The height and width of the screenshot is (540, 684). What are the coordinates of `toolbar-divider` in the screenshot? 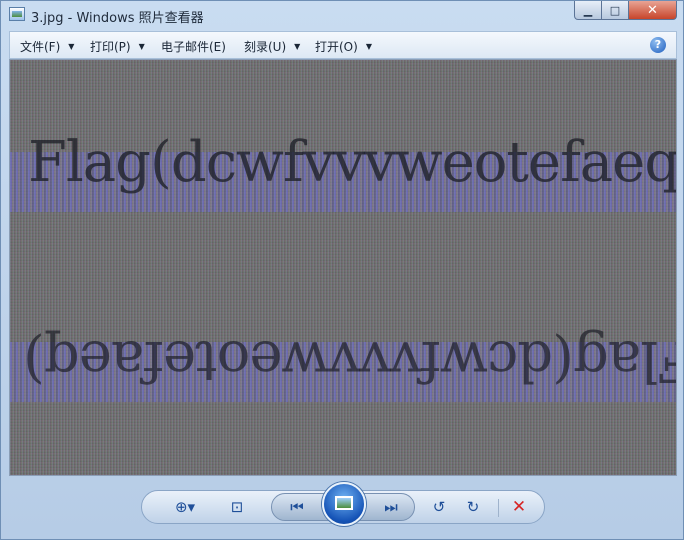 It's located at (498, 508).